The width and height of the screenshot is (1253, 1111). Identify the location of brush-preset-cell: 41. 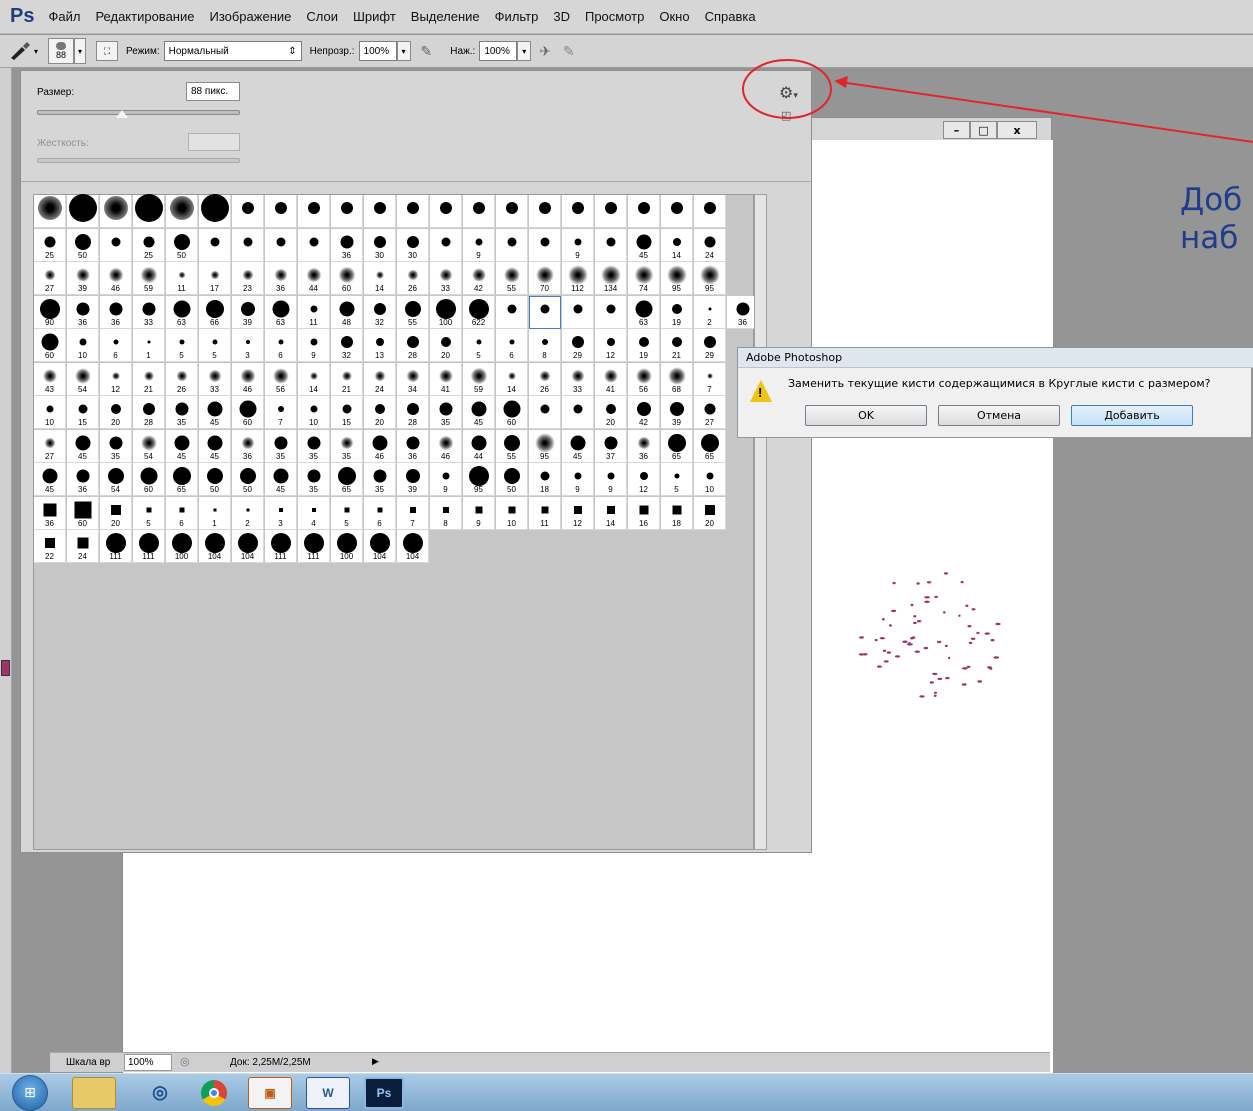
(446, 379).